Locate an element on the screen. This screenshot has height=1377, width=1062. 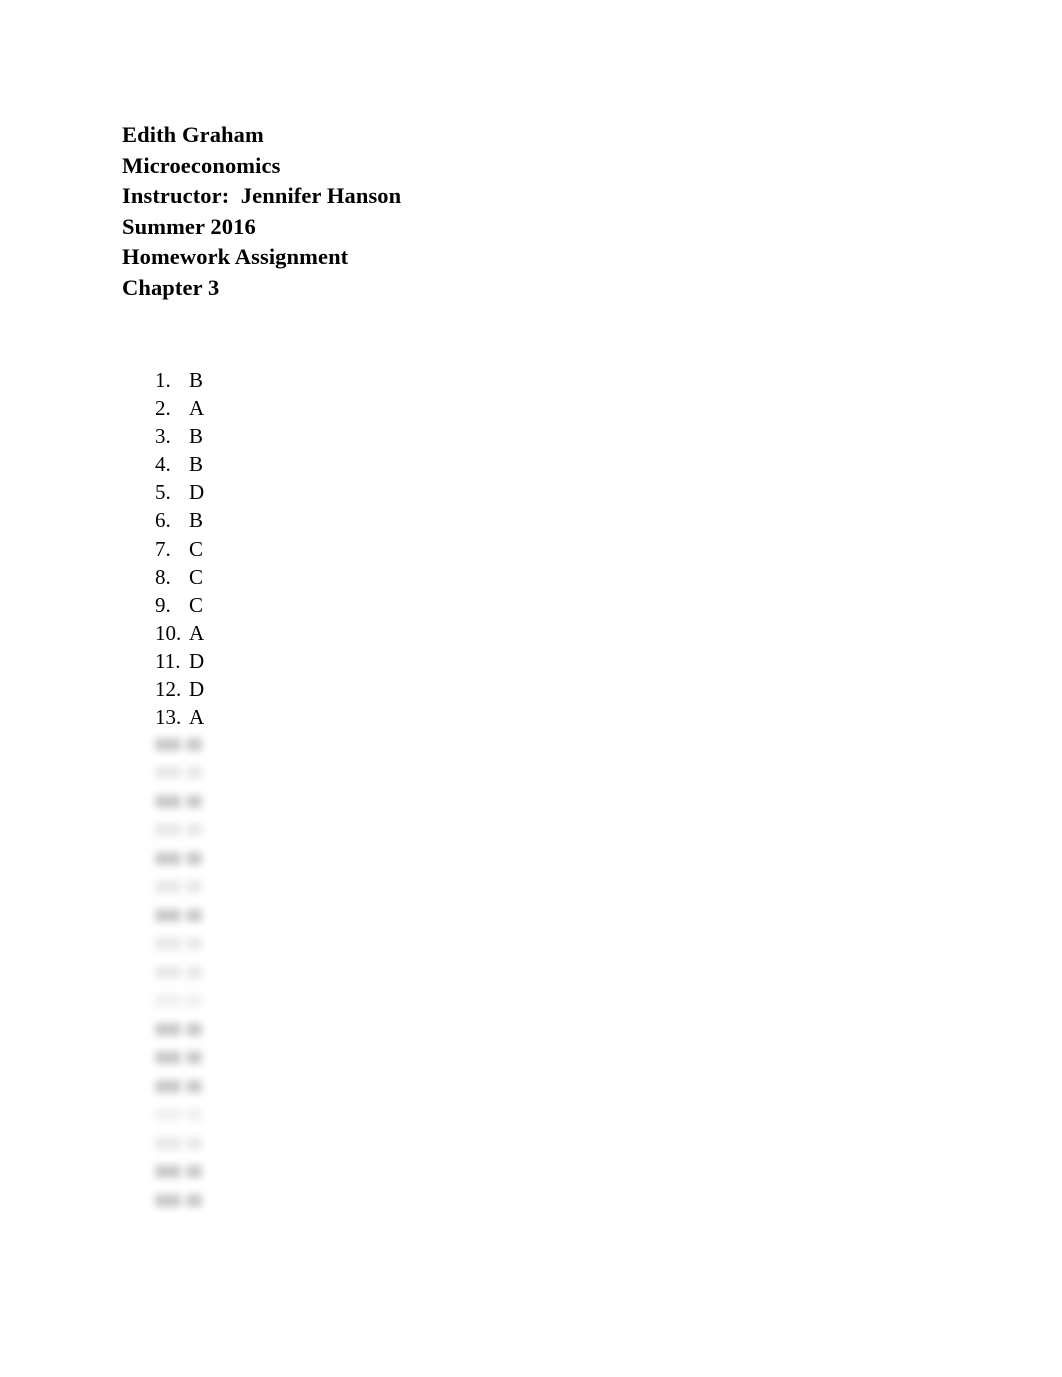
answer-number: 6. is located at coordinates (163, 520).